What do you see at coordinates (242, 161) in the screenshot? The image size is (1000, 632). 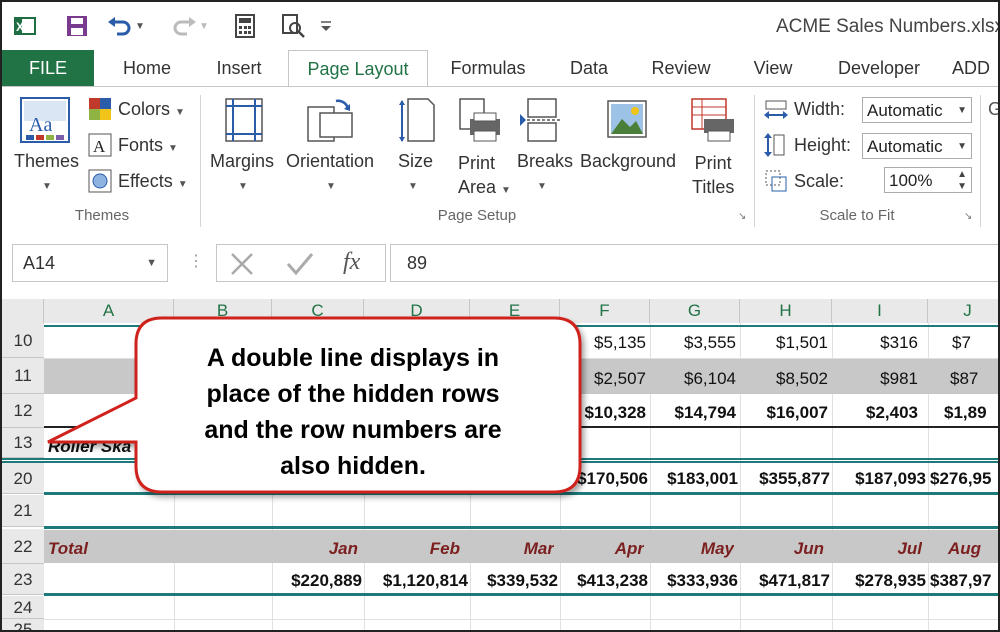 I see `margins-button: Margins` at bounding box center [242, 161].